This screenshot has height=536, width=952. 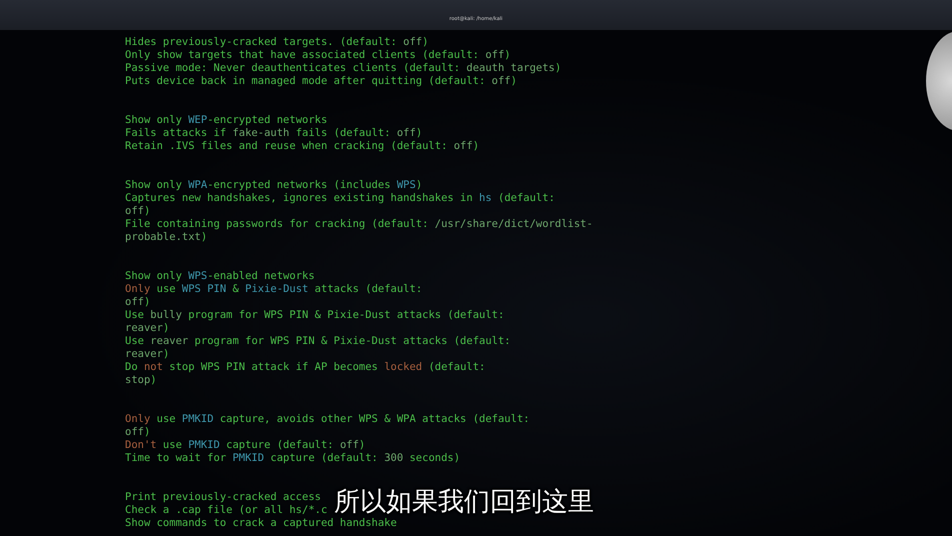 I want to click on video-subtitle: 所以如果我们回到这里, so click(x=464, y=502).